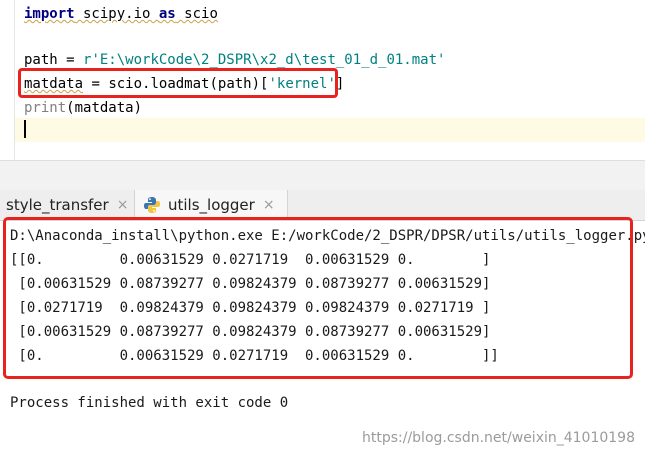  I want to click on tab-utils-logger: utils_logger ×, so click(211, 205).